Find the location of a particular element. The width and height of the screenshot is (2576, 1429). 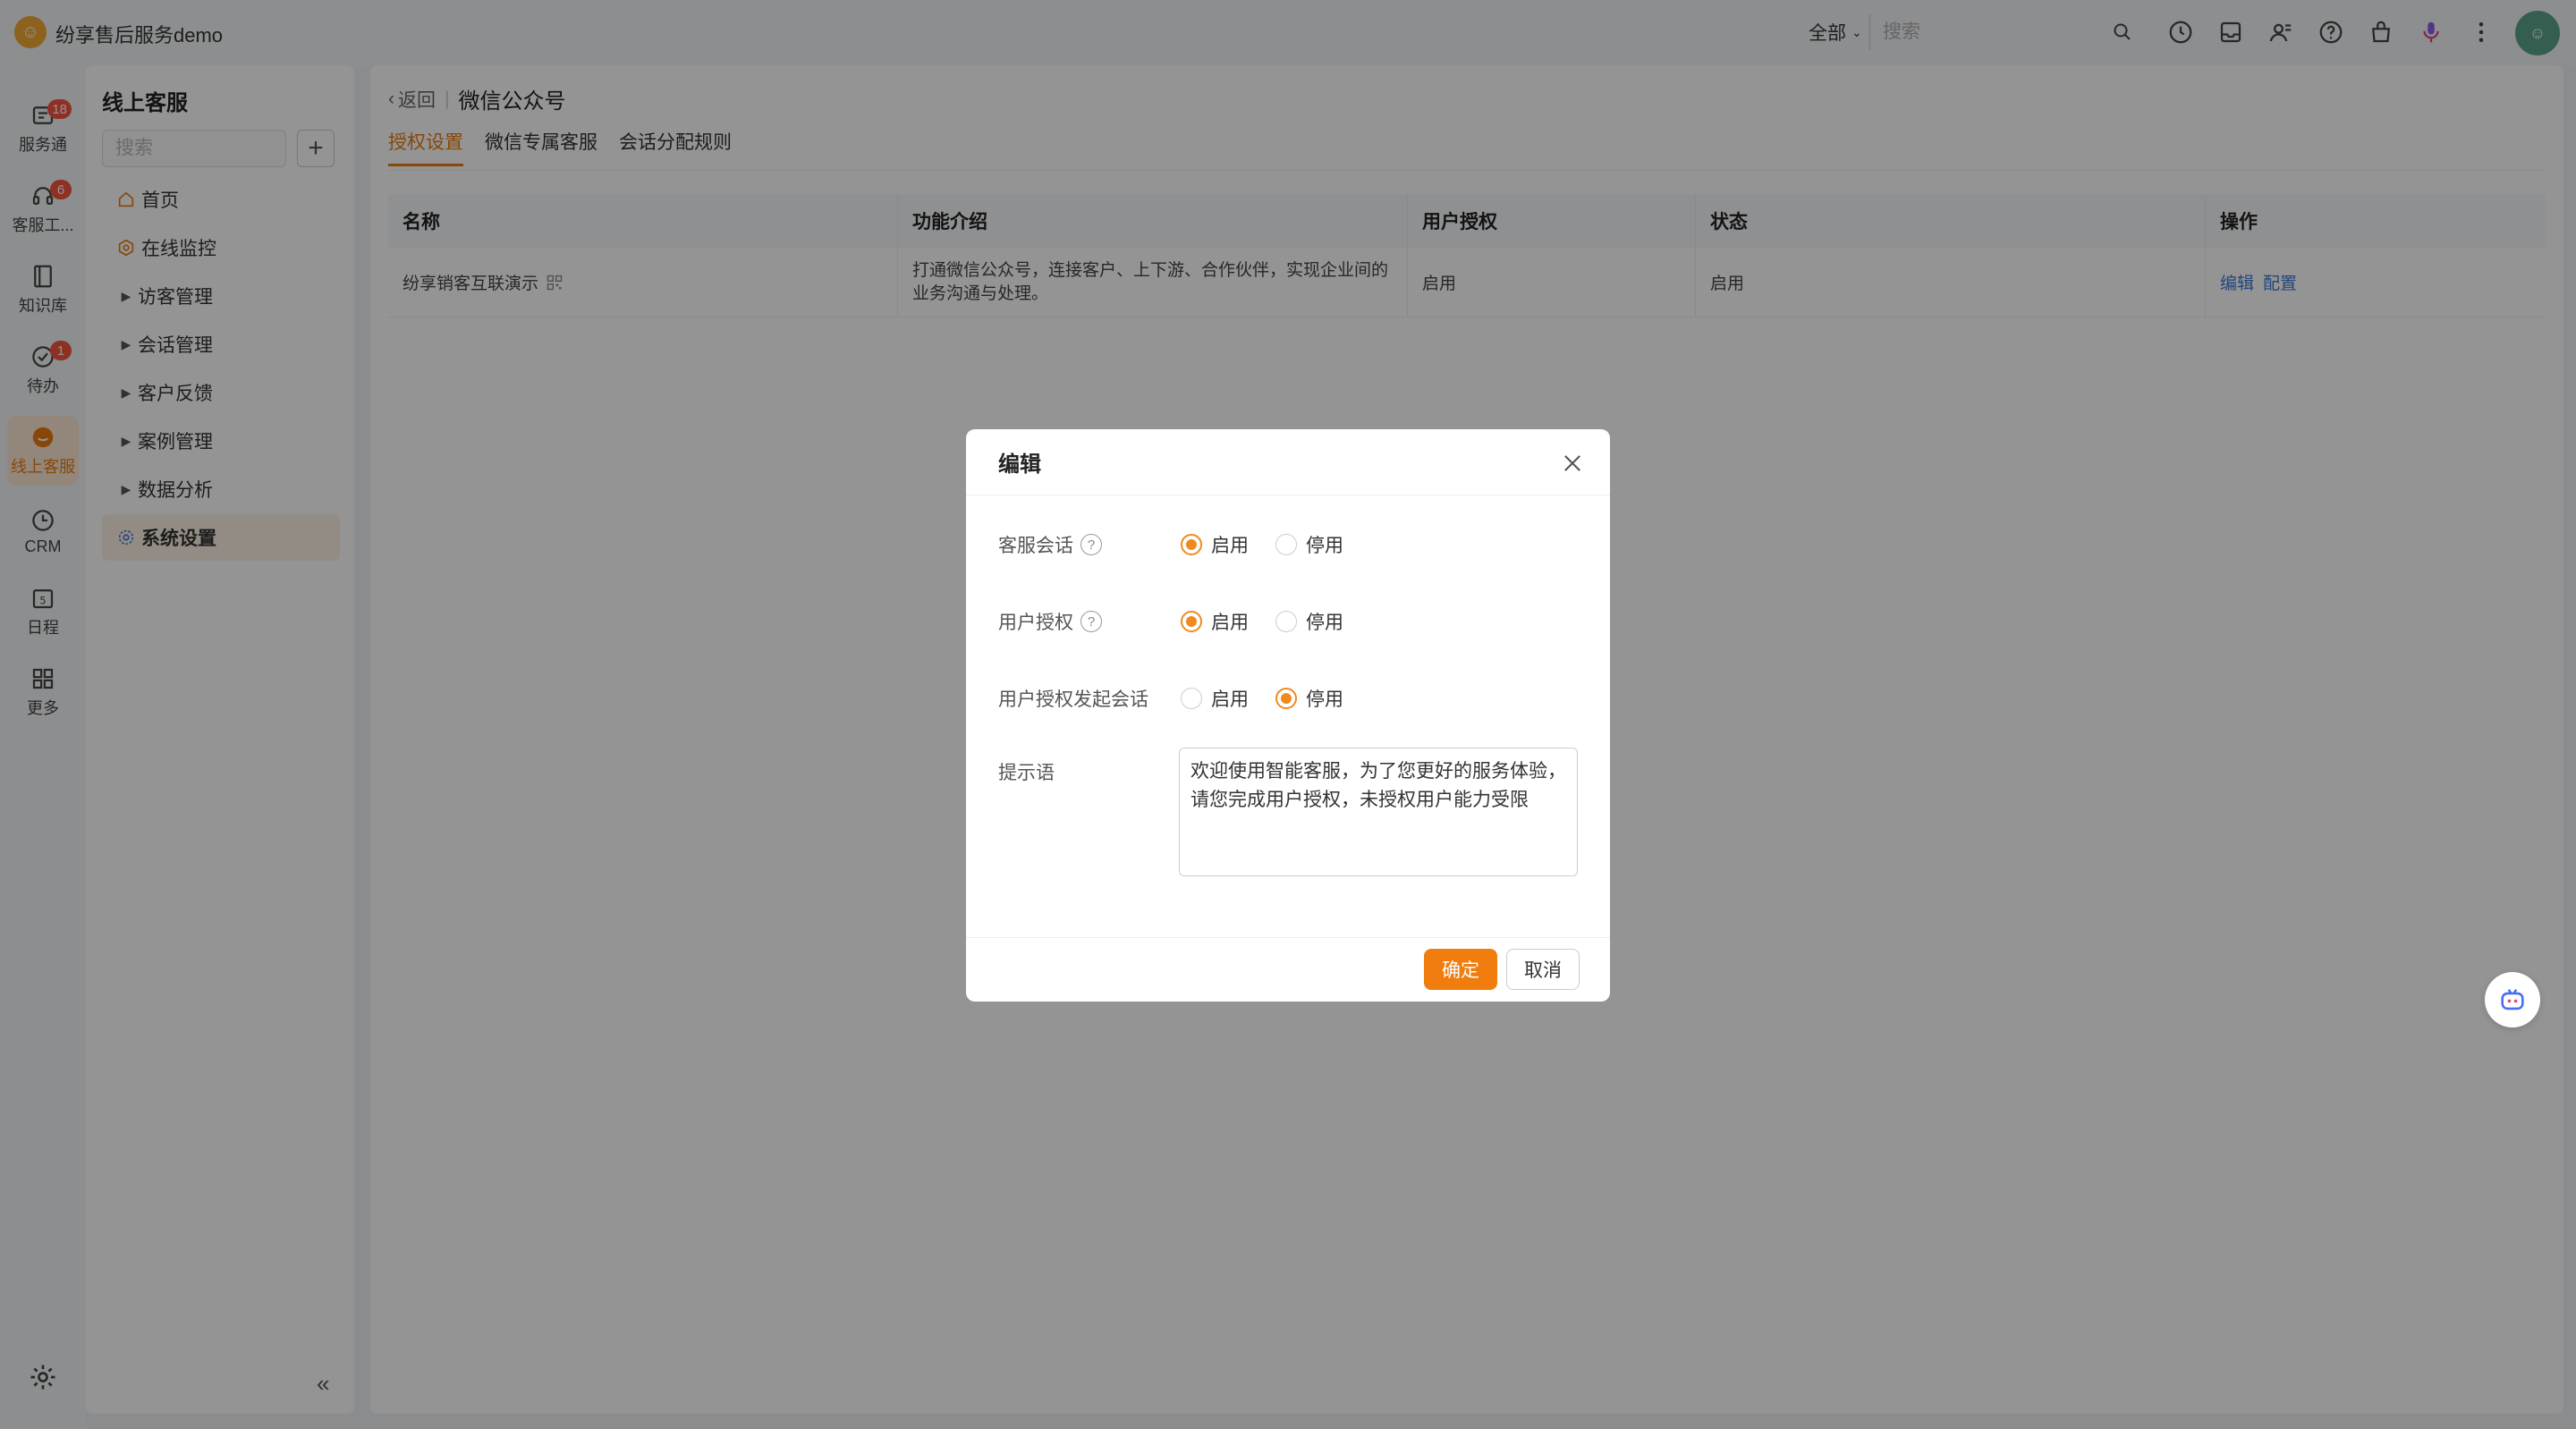

field-label-text: 客服会话 is located at coordinates (1035, 546).